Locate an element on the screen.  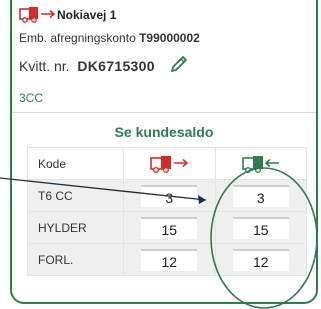
table-row: HYLDER 15 15 is located at coordinates (167, 227).